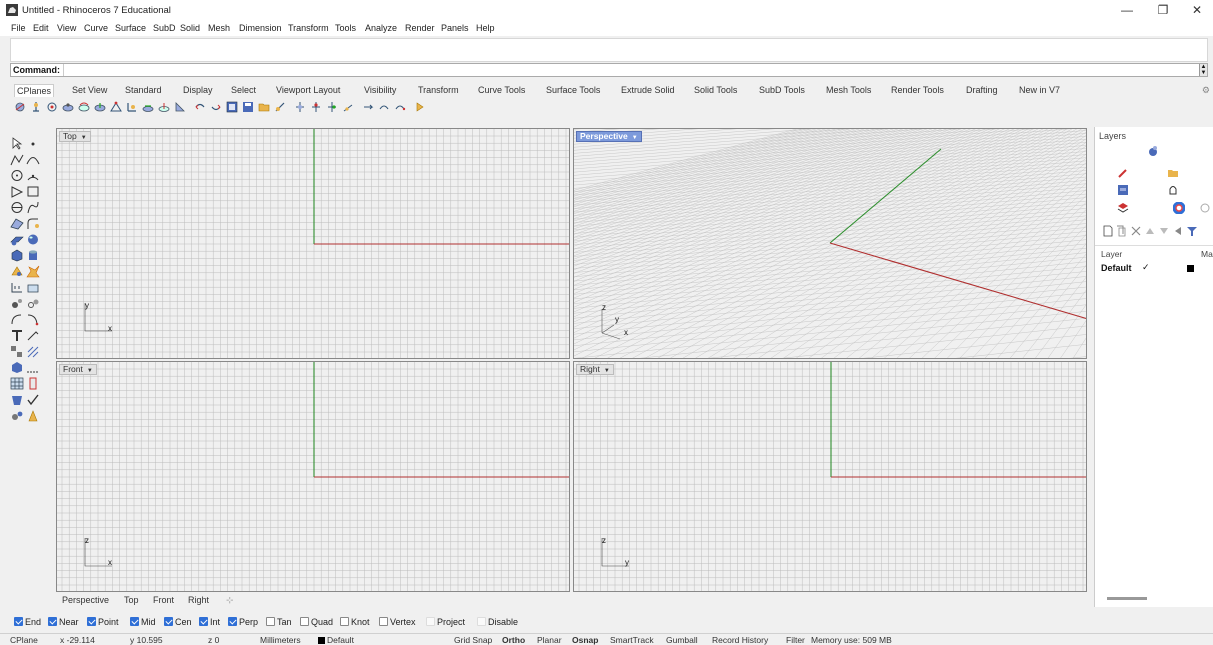 This screenshot has width=1213, height=645. I want to click on polygon-icon, so click(17, 207).